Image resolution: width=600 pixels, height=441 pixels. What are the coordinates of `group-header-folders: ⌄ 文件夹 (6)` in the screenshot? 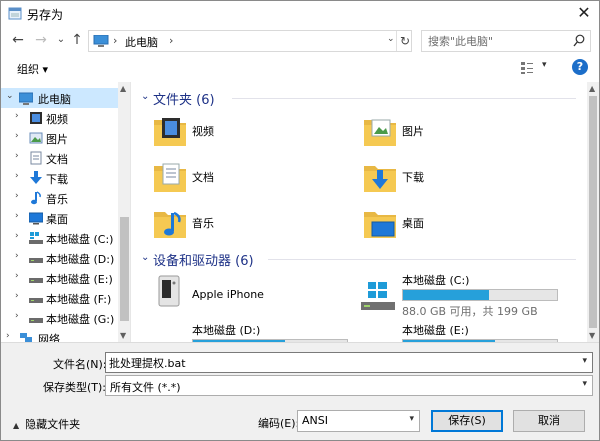 It's located at (358, 98).